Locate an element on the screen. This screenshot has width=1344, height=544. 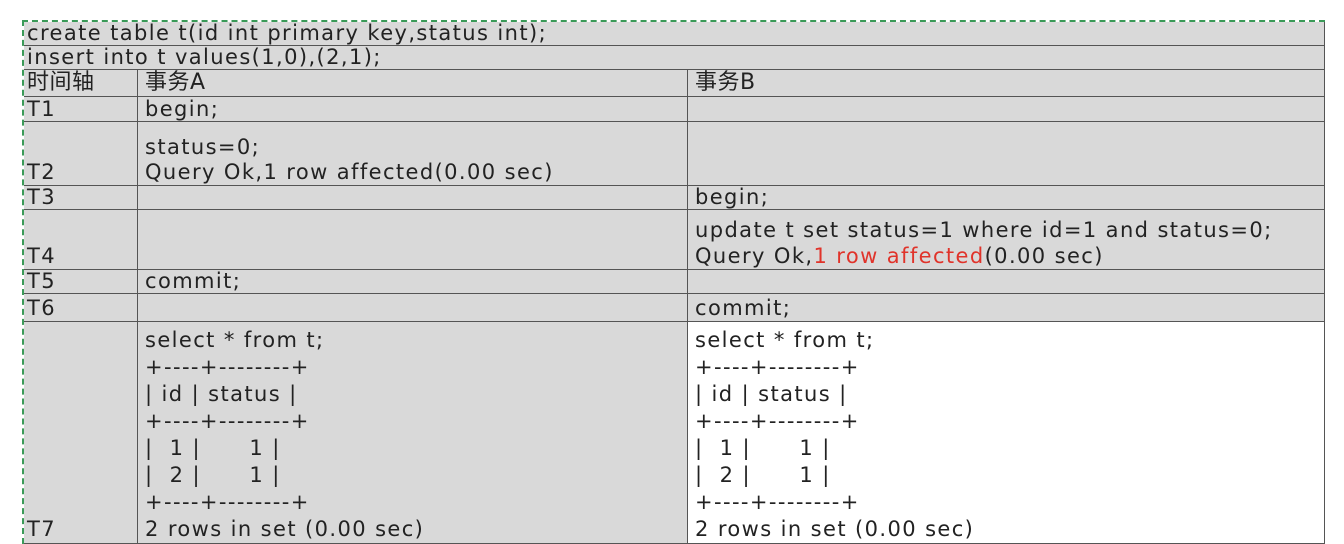
time-label: T2 is located at coordinates (41, 172).